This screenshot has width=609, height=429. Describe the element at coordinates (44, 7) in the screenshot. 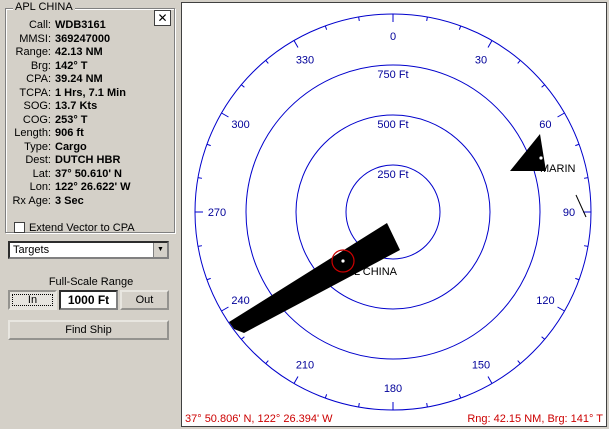

I see `target-name-title: APL CHINA` at that location.